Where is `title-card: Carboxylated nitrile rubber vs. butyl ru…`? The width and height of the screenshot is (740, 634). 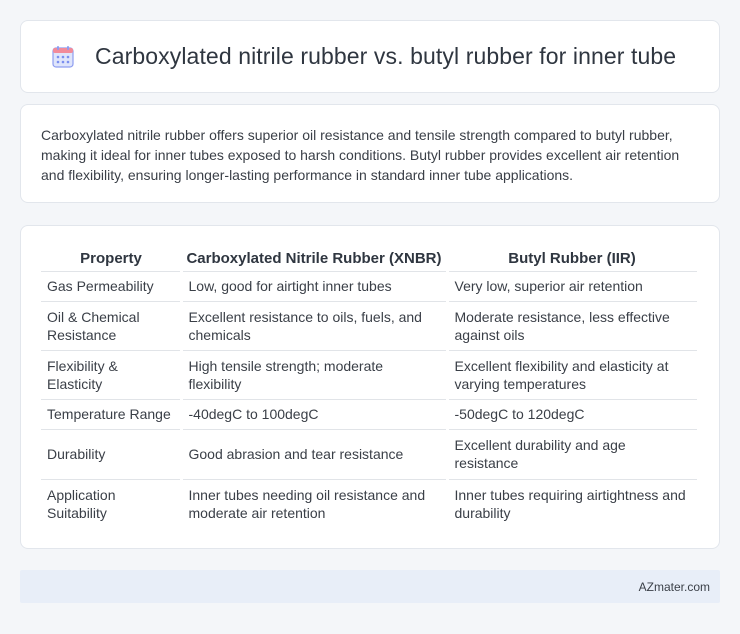 title-card: Carboxylated nitrile rubber vs. butyl ru… is located at coordinates (370, 56).